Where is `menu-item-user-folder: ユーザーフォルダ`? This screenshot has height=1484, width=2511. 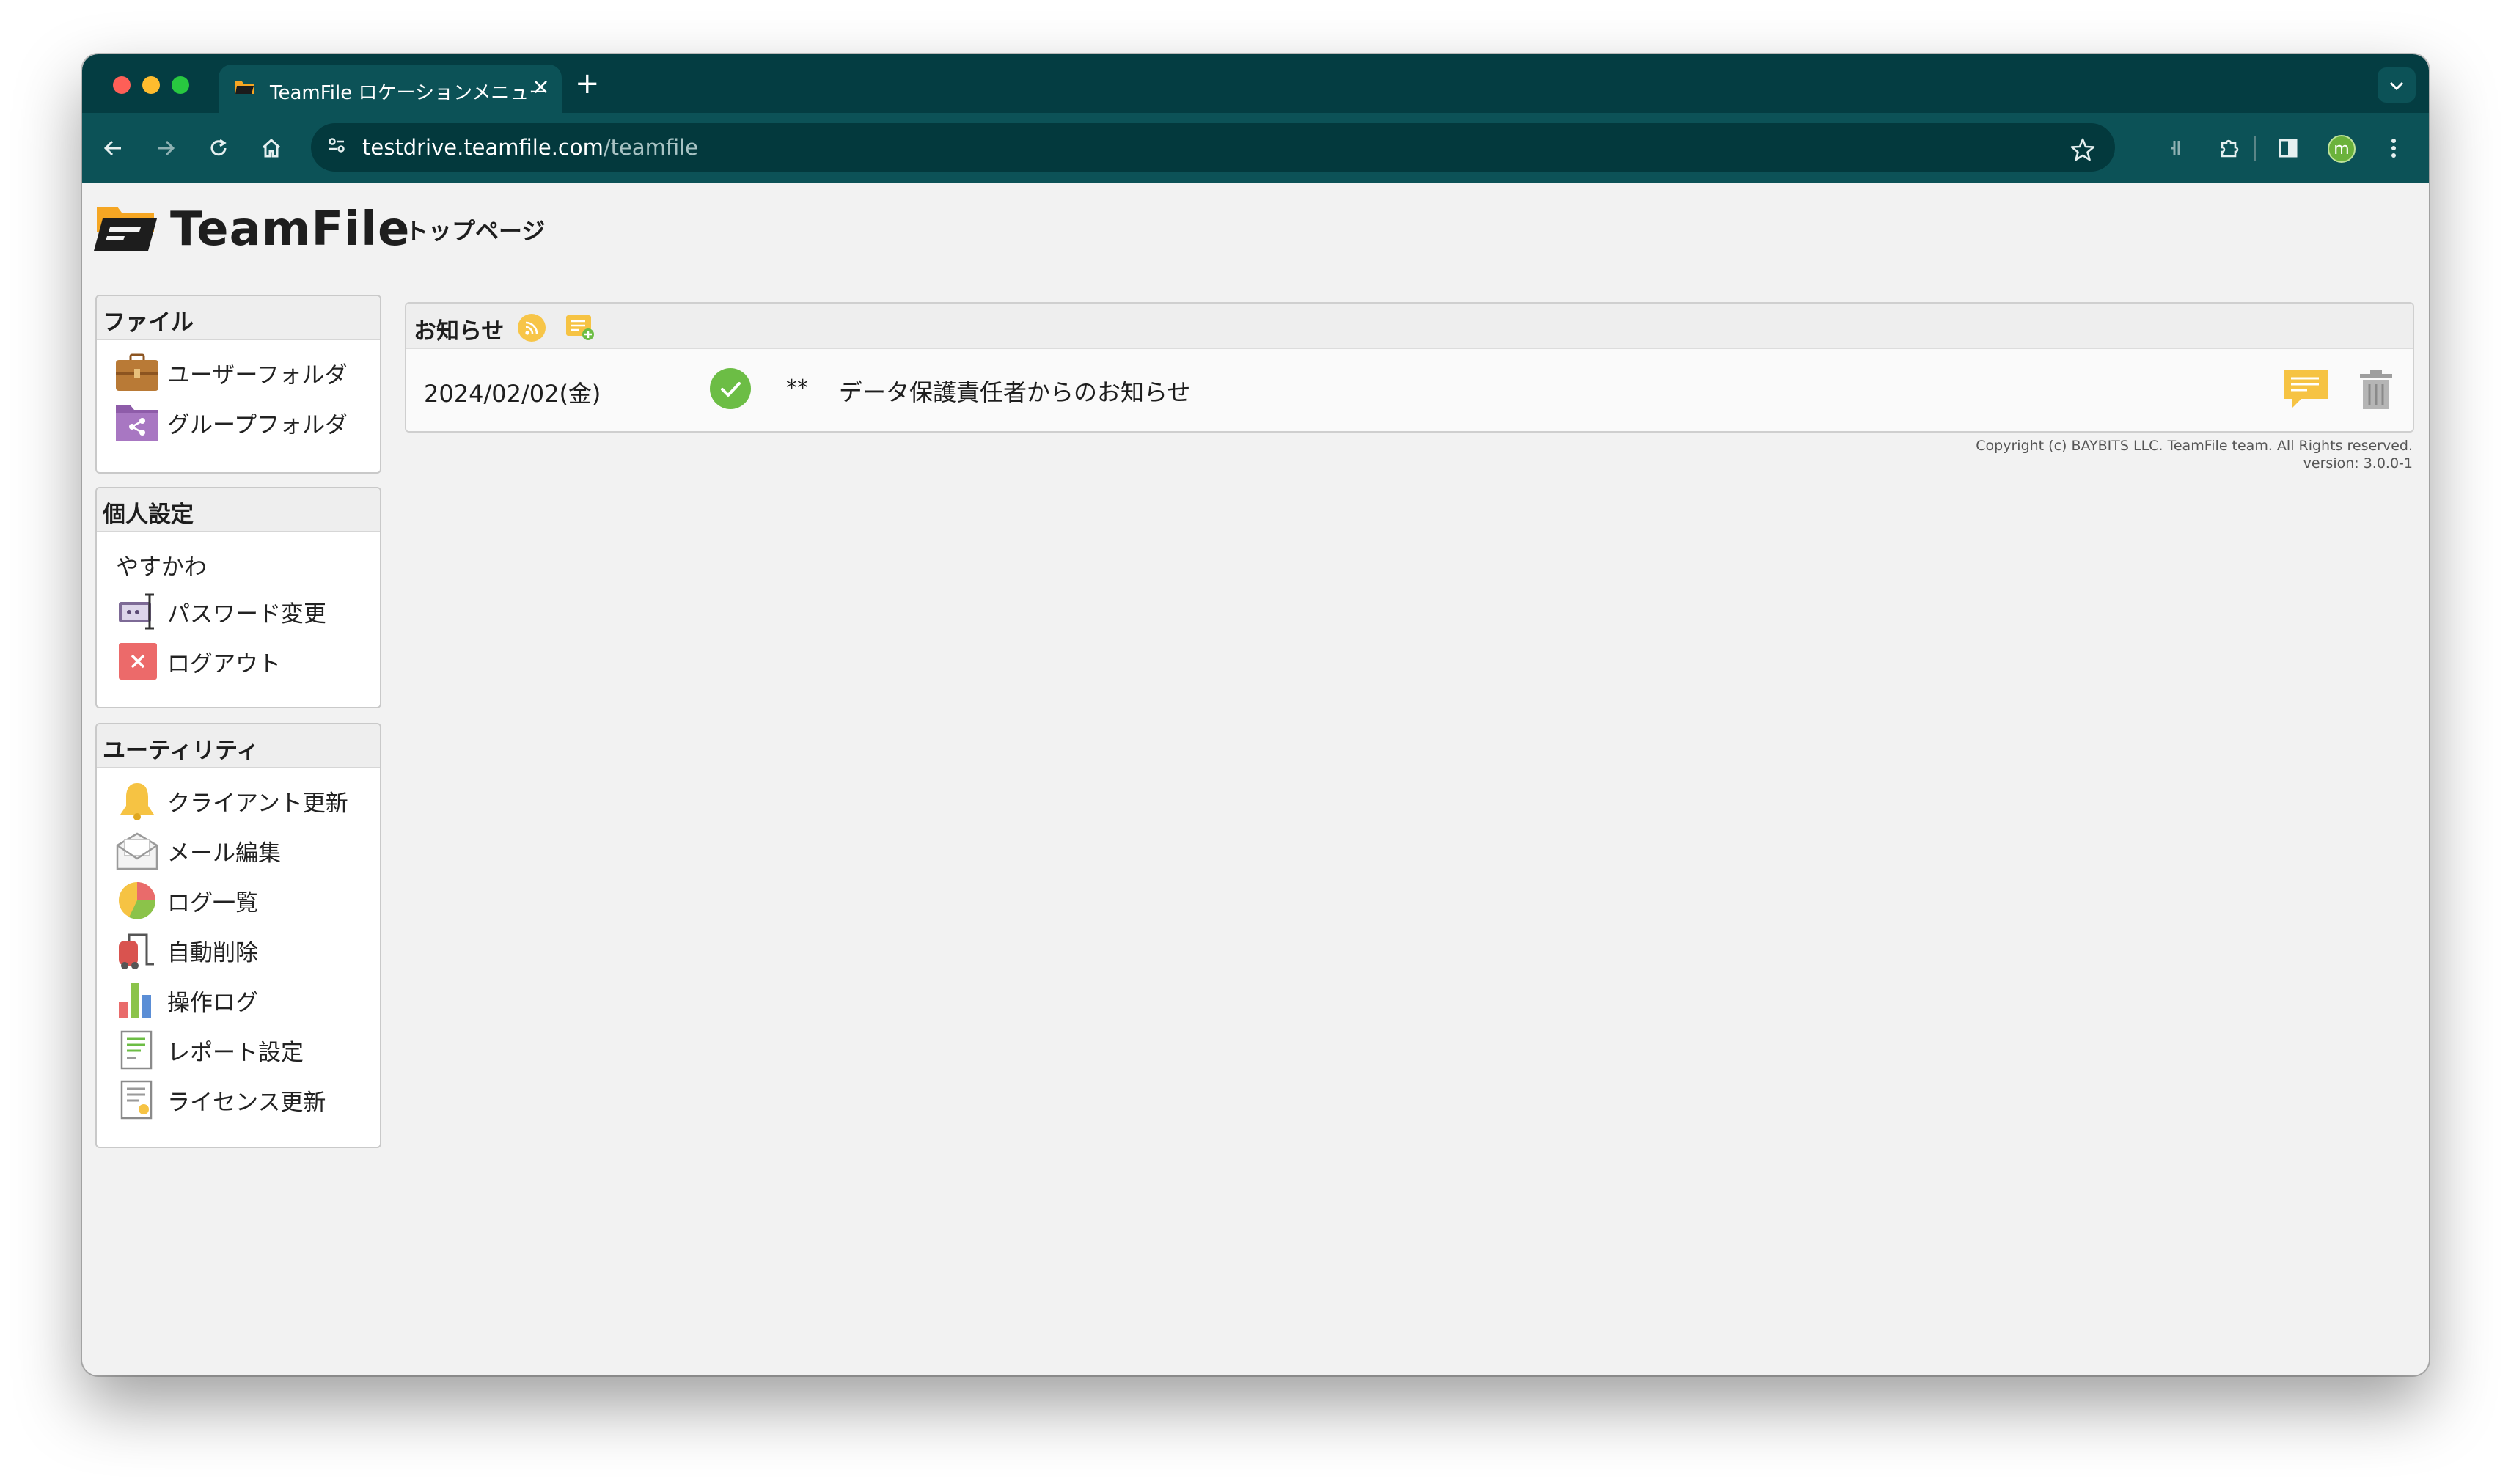
menu-item-user-folder: ユーザーフォルダ is located at coordinates (238, 372).